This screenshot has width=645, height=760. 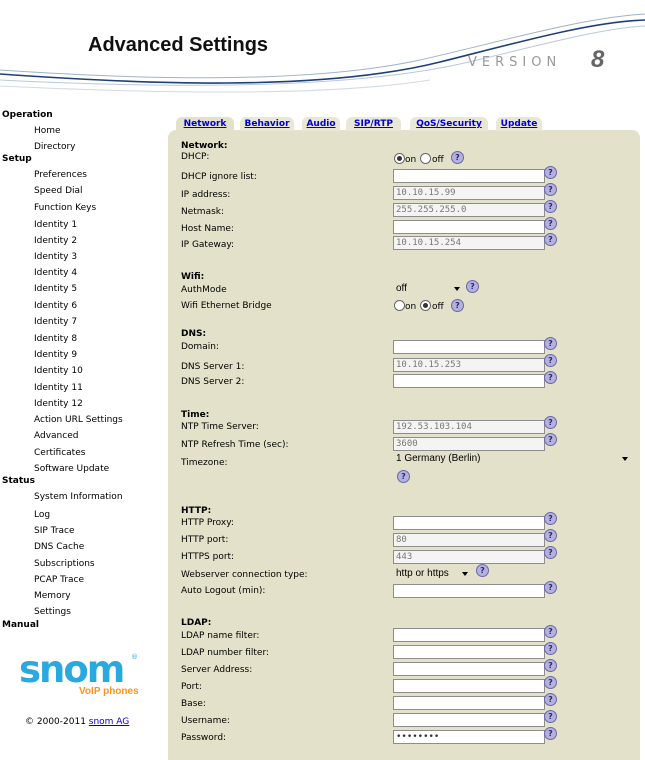 I want to click on nav-item-system-information: System Information, so click(x=78, y=497).